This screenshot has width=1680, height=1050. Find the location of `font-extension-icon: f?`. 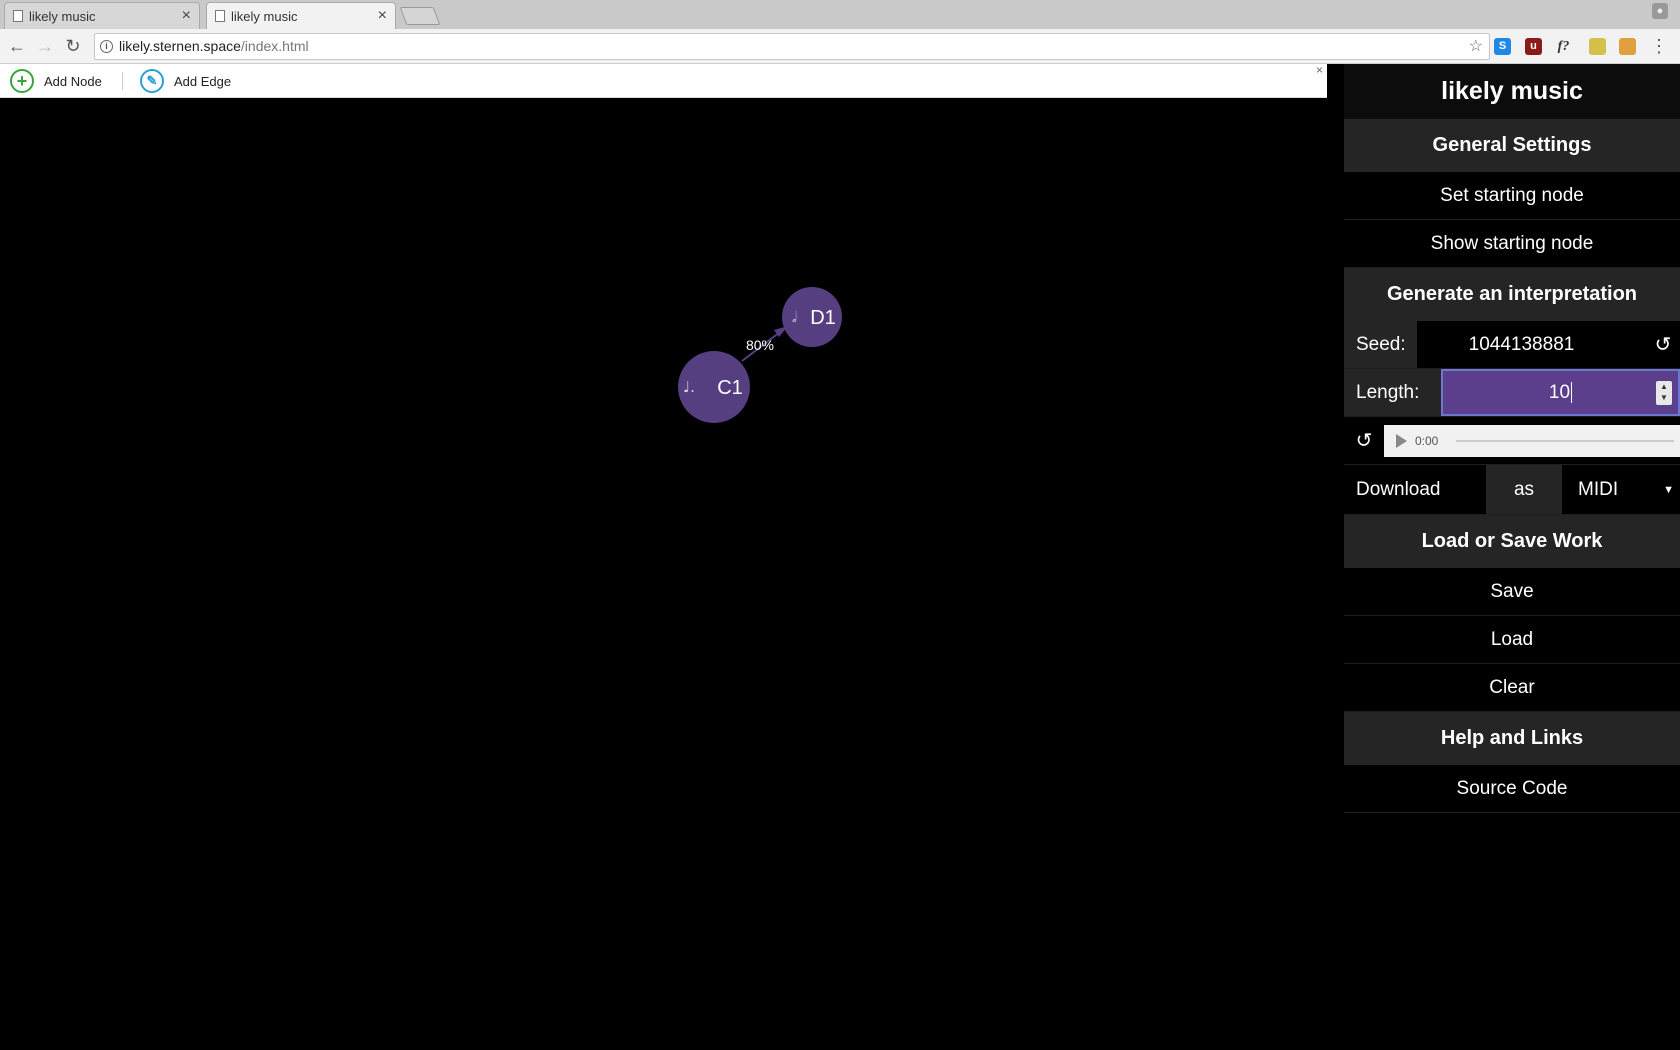

font-extension-icon: f? is located at coordinates (1563, 46).